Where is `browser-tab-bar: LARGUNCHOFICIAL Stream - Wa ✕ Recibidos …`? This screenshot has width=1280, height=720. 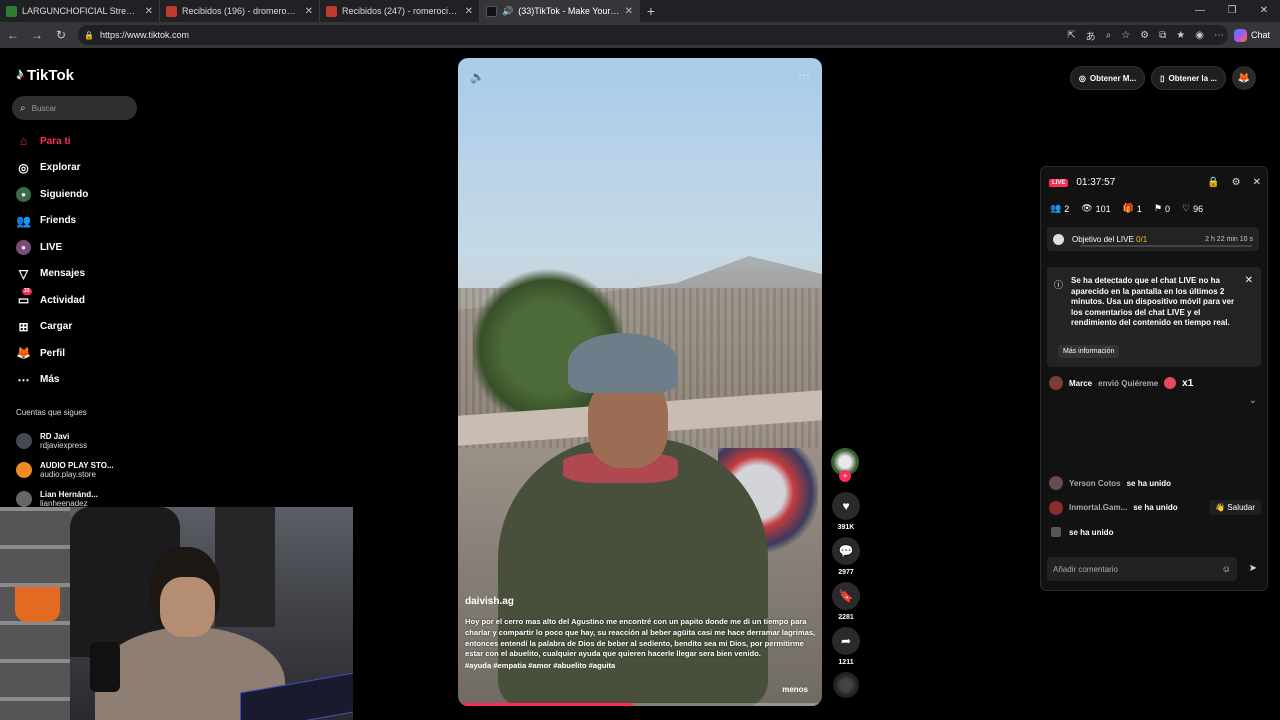
browser-tab-bar: LARGUNCHOFICIAL Stream - Wa ✕ Recibidos … is located at coordinates (640, 11).